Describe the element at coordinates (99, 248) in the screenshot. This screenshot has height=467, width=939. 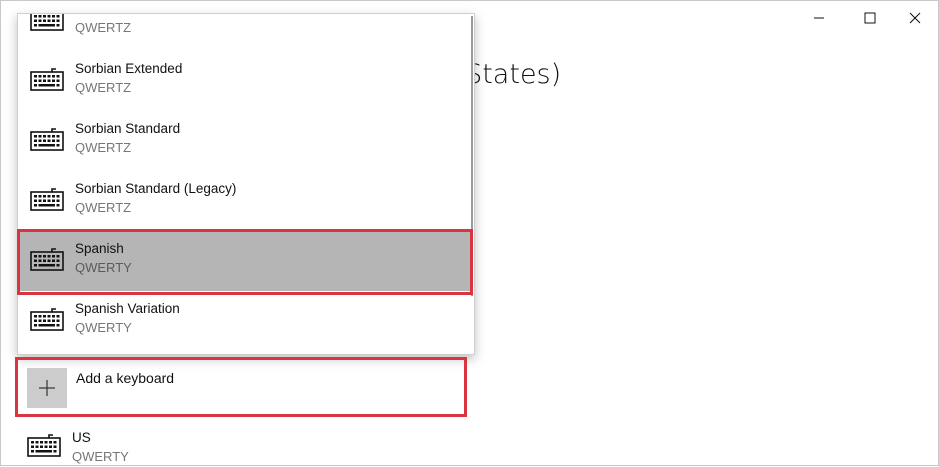
I see `keyboard-name: Spanish` at that location.